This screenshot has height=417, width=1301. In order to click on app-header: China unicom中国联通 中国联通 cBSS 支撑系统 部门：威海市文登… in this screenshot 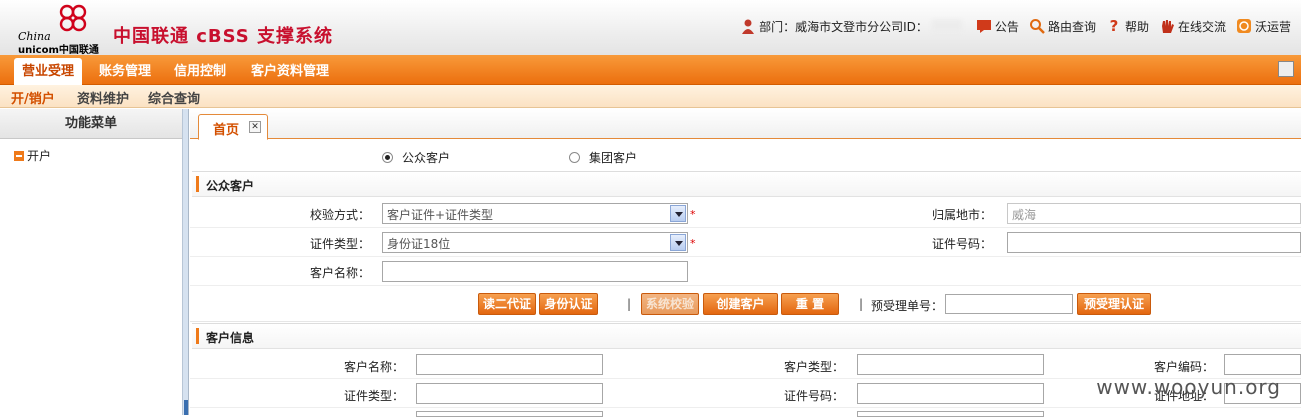, I will do `click(650, 28)`.